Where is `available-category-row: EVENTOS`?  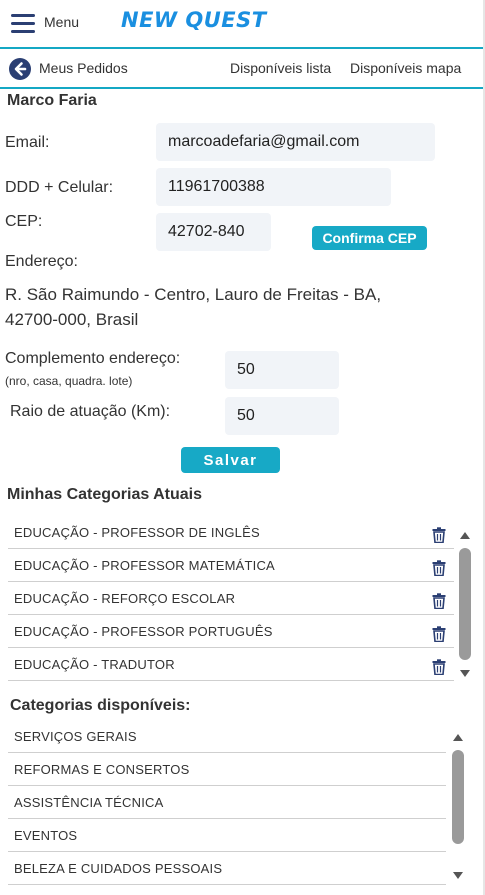
available-category-row: EVENTOS is located at coordinates (227, 835).